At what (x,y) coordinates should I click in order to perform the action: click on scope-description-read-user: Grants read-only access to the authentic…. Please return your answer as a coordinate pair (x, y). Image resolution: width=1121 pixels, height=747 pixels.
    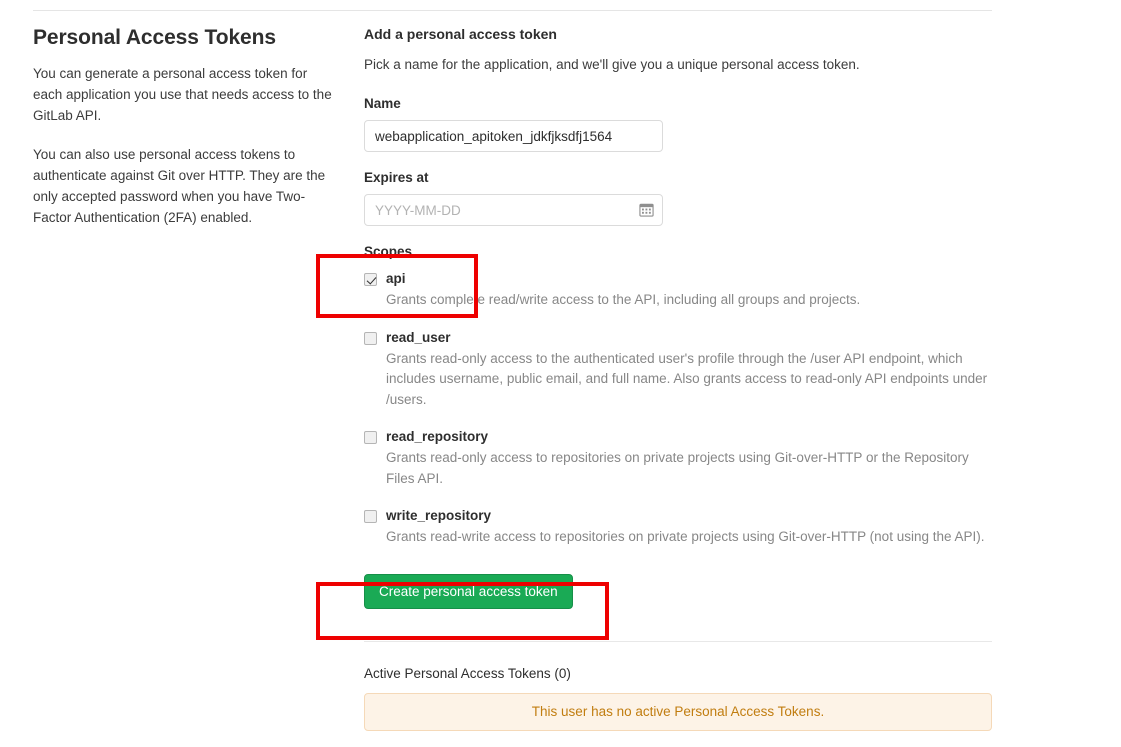
    Looking at the image, I should click on (687, 378).